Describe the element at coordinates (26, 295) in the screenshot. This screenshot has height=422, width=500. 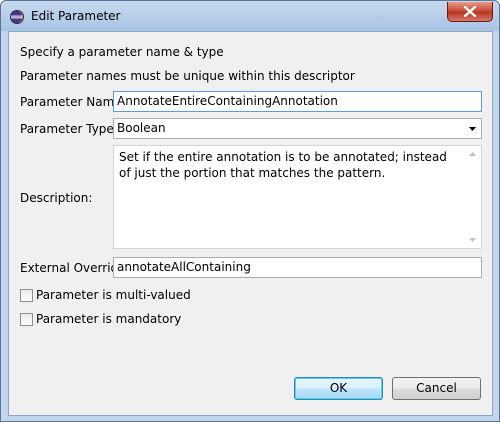
I see `multivalued-checkbox` at that location.